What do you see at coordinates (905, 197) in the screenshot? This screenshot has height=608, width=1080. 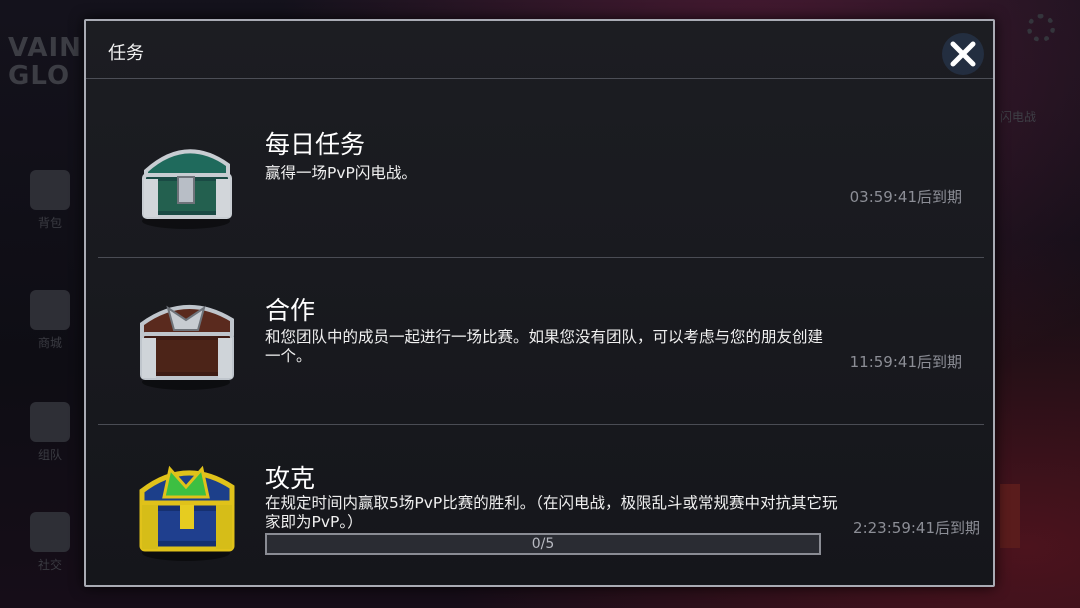 I see `mission-timer: 03:59:41后到期` at bounding box center [905, 197].